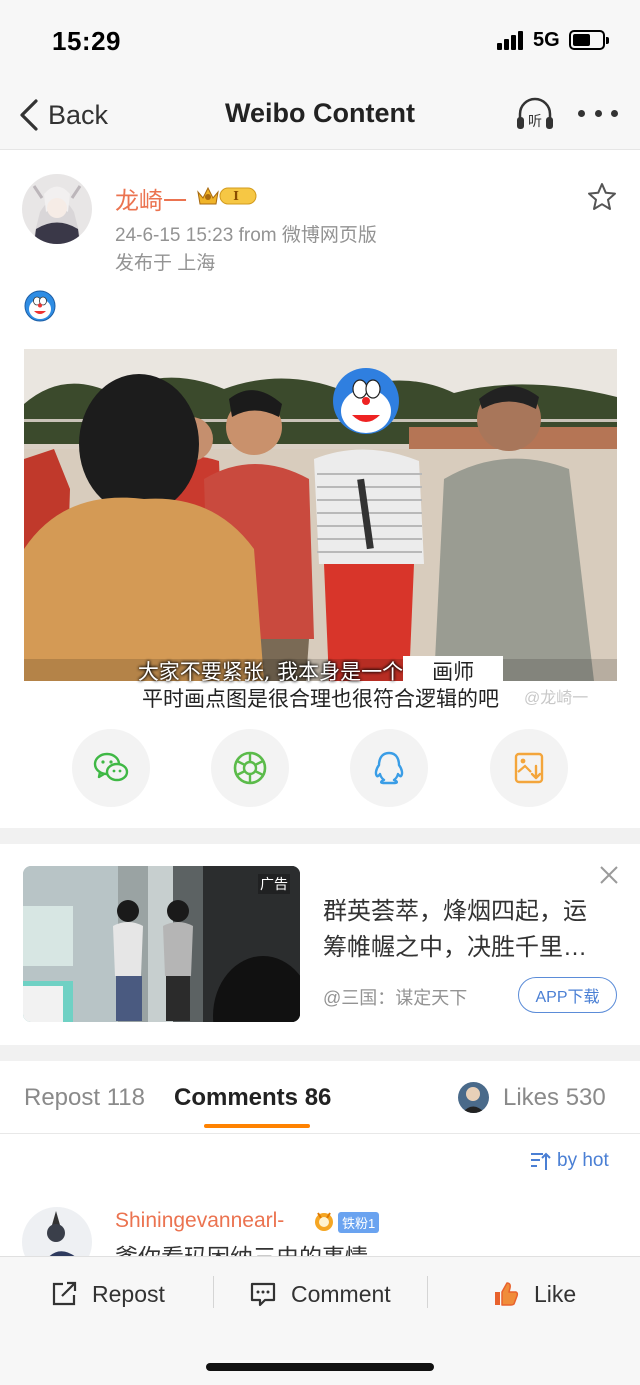  I want to click on author-avatar, so click(57, 209).